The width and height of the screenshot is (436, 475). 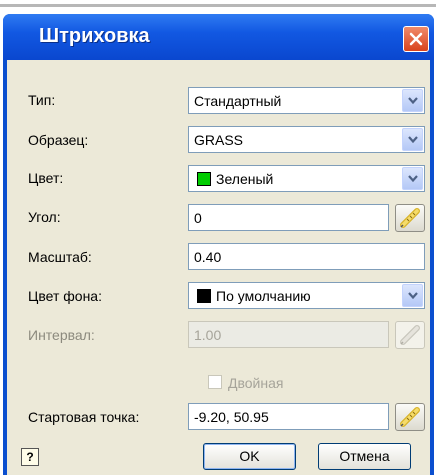 What do you see at coordinates (60, 257) in the screenshot?
I see `scale-label: Масштаб:` at bounding box center [60, 257].